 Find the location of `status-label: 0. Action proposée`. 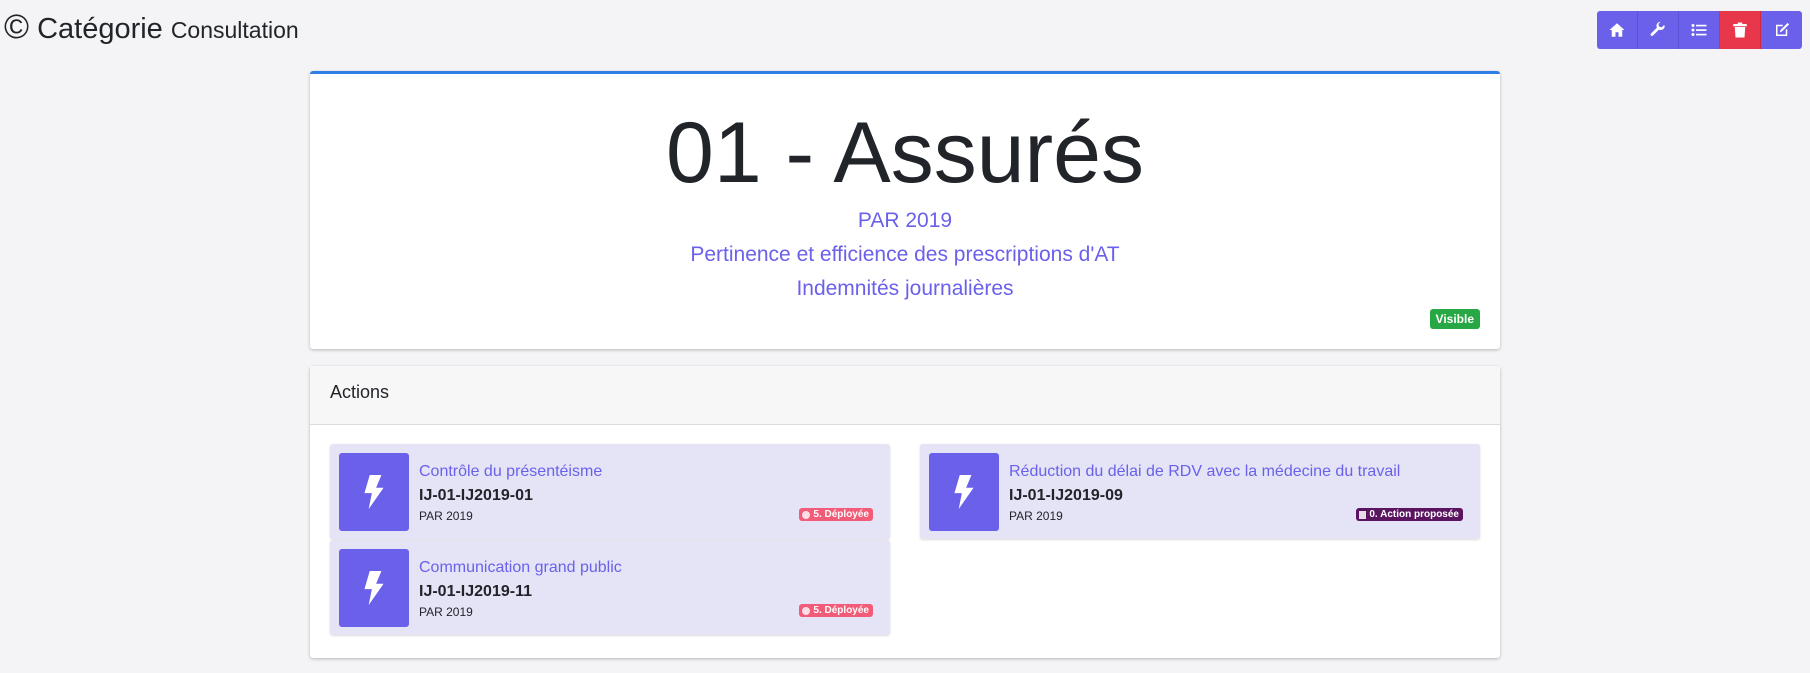

status-label: 0. Action proposée is located at coordinates (1414, 514).